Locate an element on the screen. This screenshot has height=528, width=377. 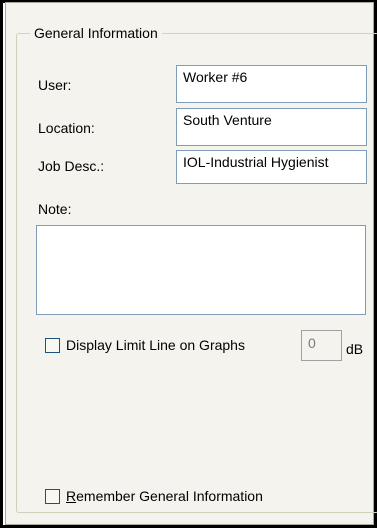
remember-mnemonic: R is located at coordinates (71, 496).